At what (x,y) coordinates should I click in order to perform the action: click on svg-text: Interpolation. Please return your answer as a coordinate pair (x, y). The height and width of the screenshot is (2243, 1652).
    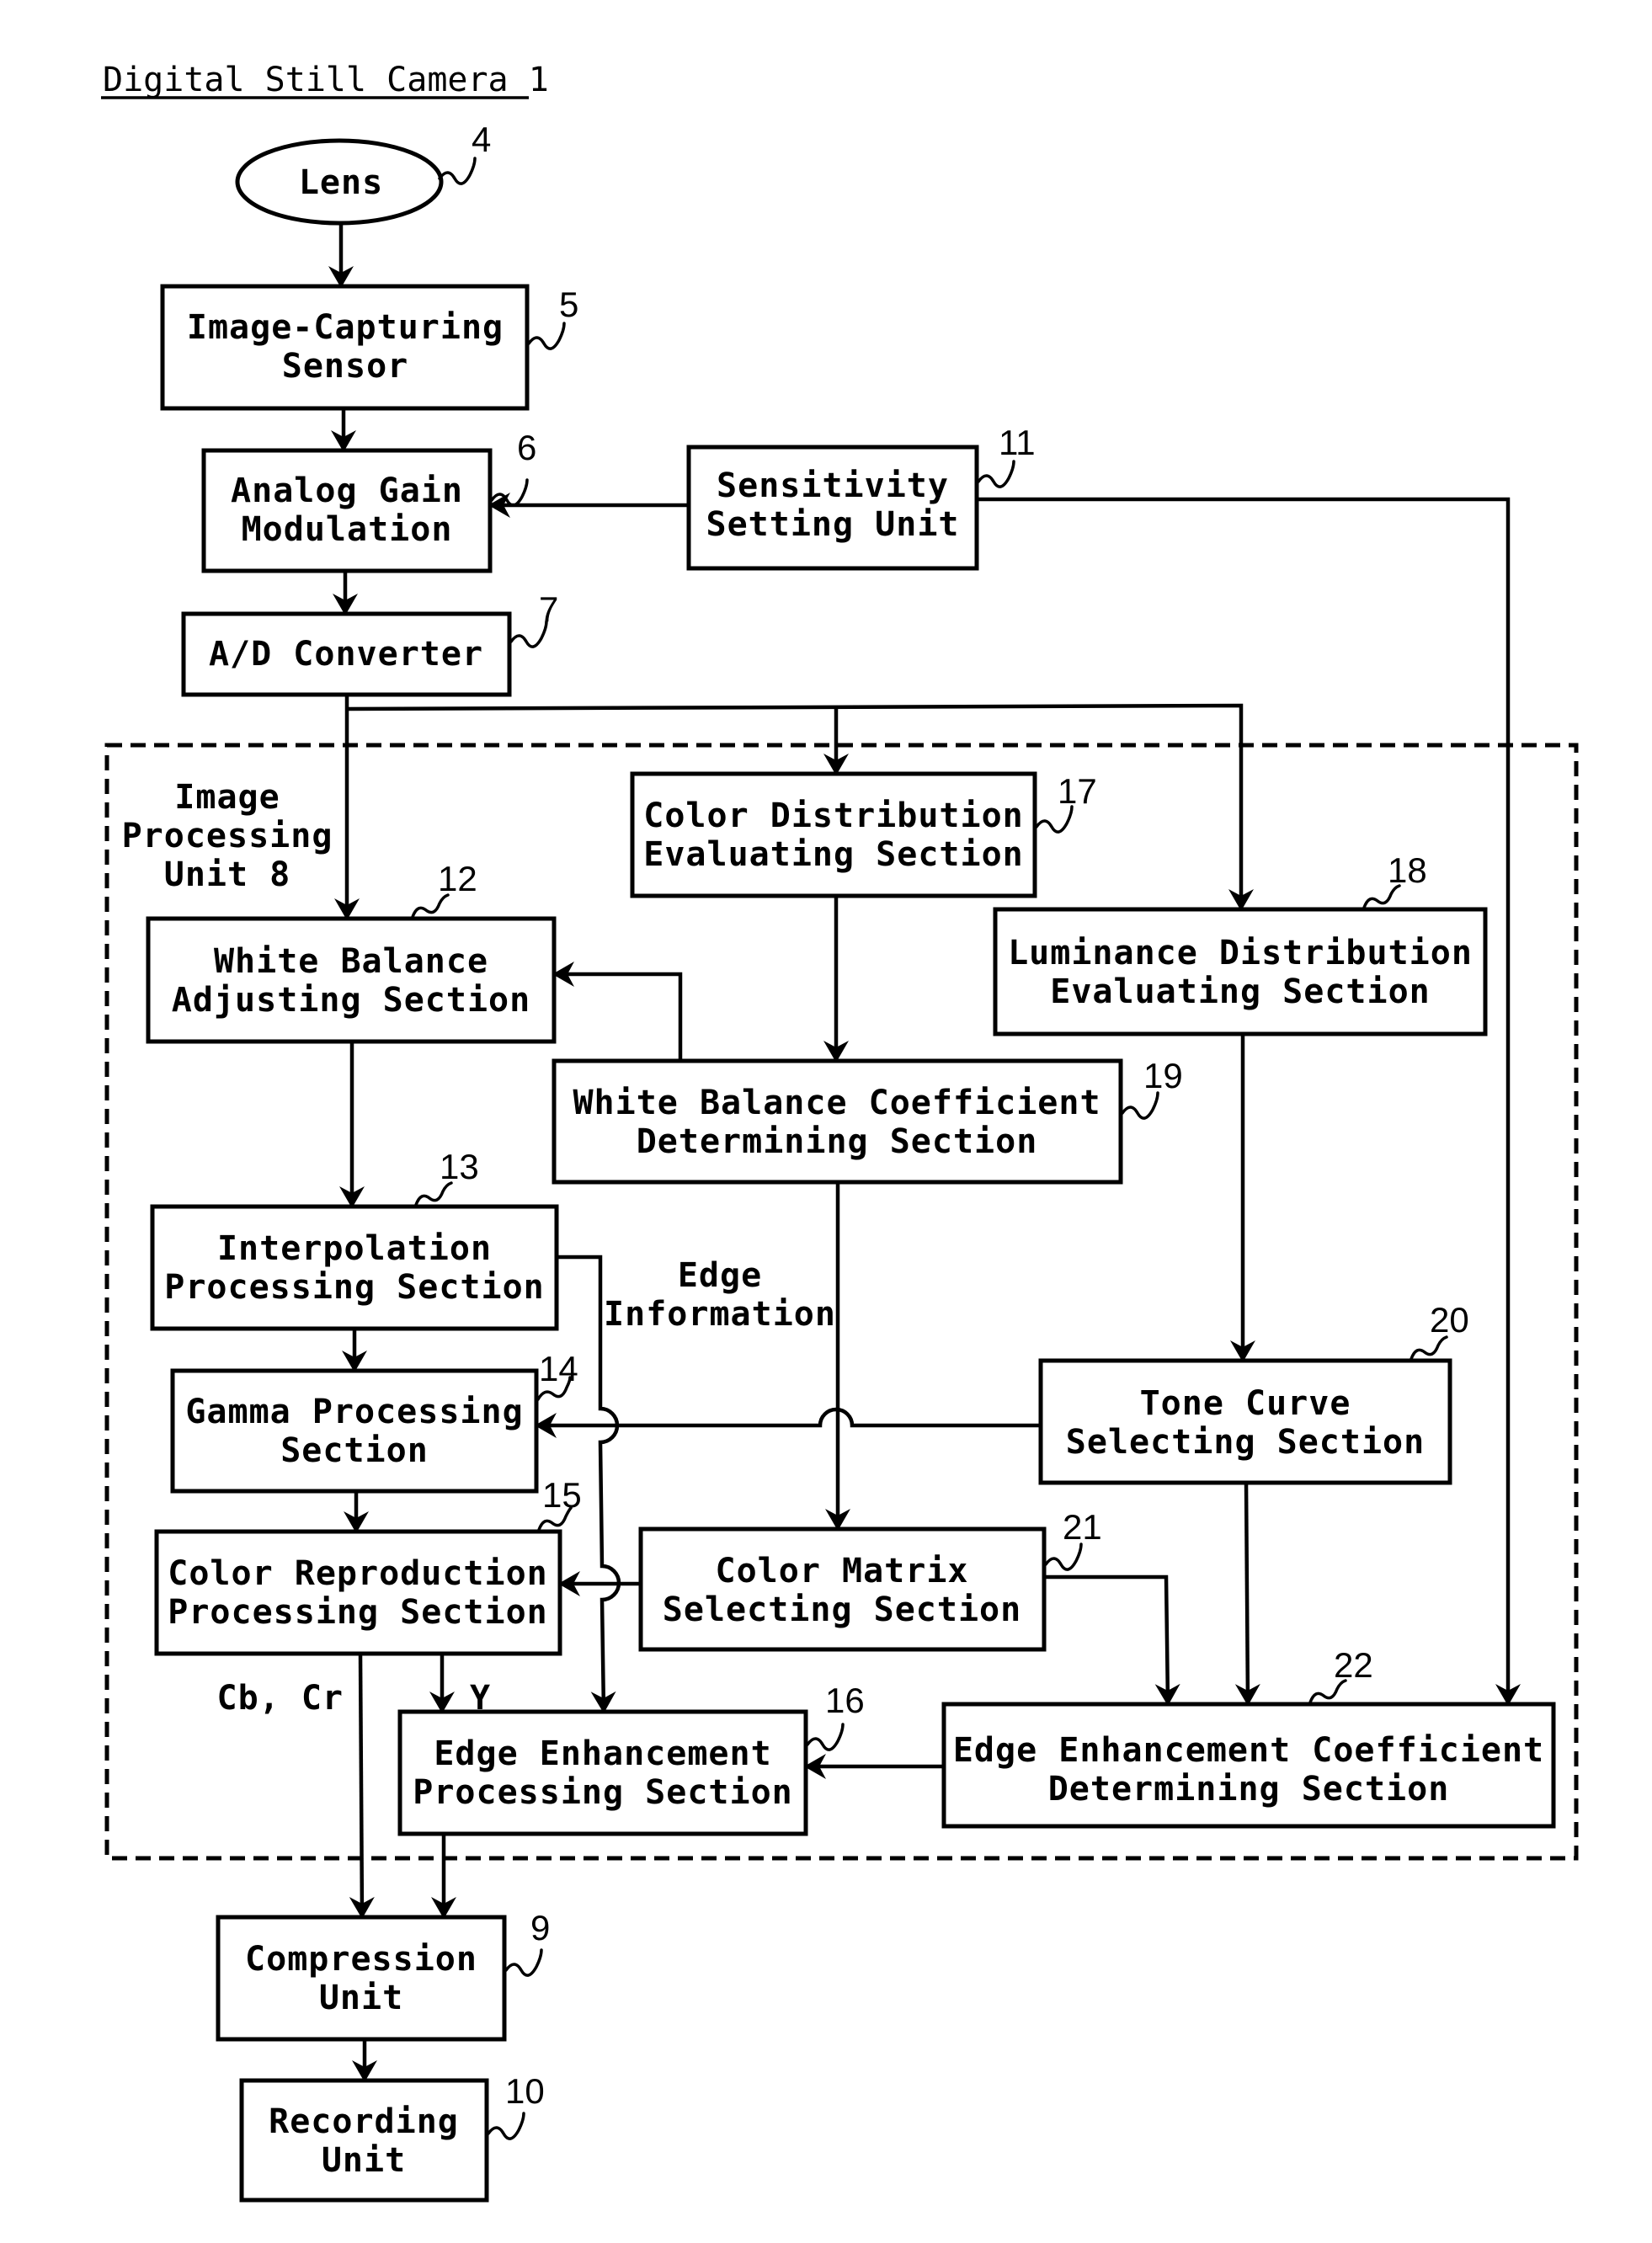
    Looking at the image, I should click on (354, 1248).